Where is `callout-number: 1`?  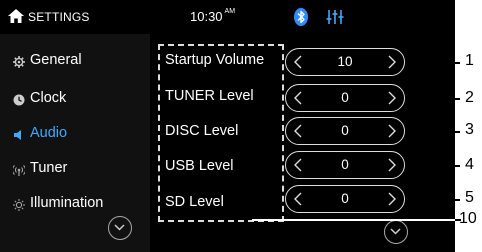
callout-number: 1 is located at coordinates (469, 60).